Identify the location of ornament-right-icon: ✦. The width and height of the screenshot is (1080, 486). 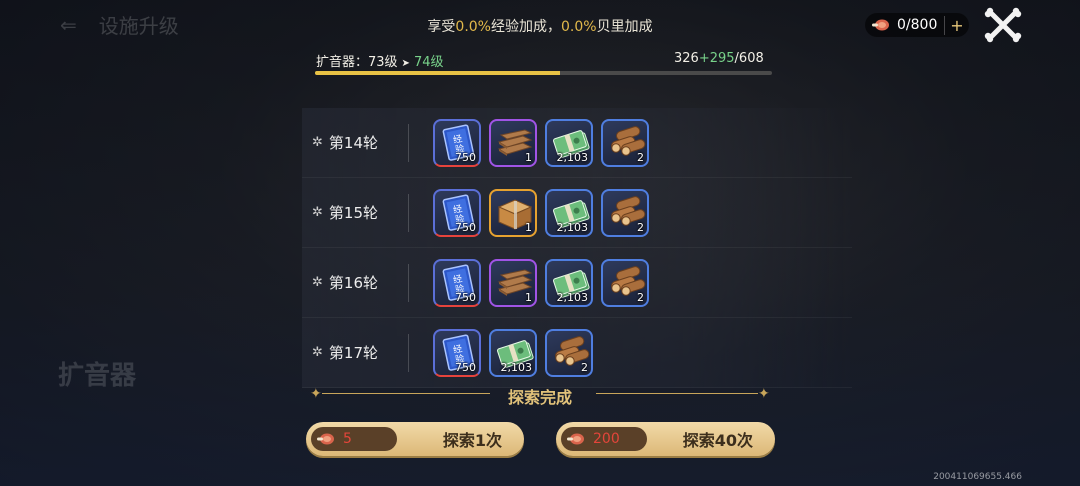
(764, 394).